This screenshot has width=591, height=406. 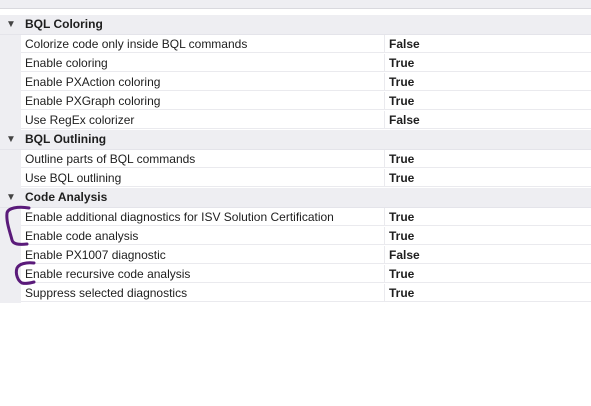 I want to click on property-name: Use RegEx colorizer, so click(x=203, y=120).